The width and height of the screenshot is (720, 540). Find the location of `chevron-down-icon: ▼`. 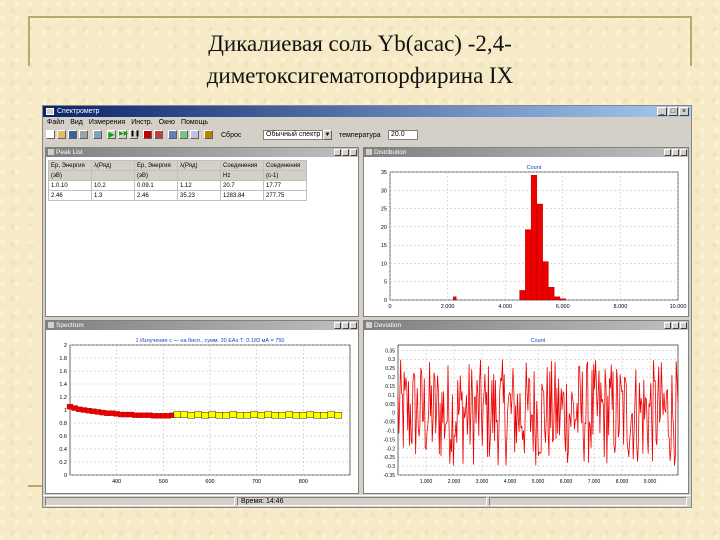

chevron-down-icon: ▼ is located at coordinates (327, 135).